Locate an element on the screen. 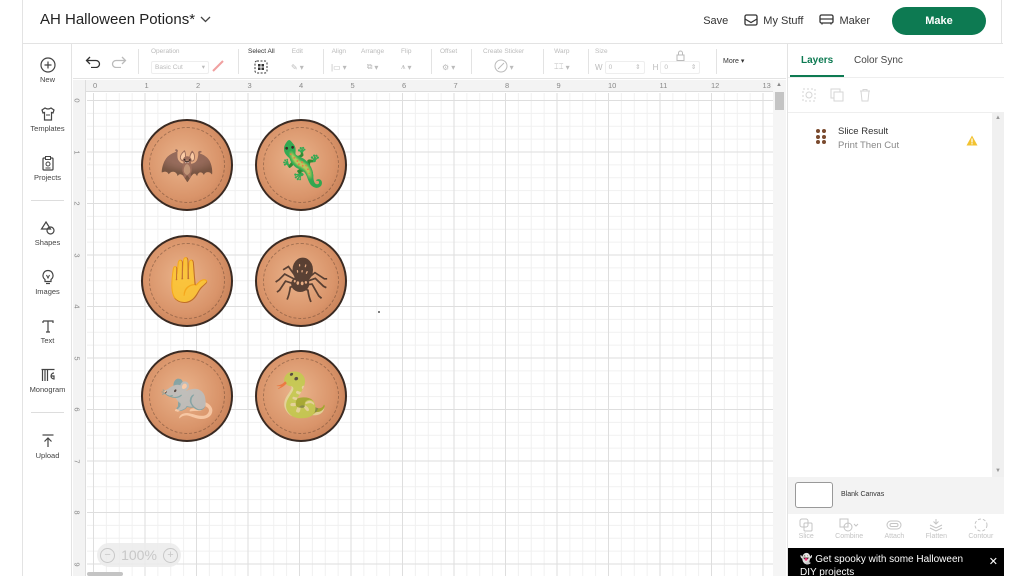 The width and height of the screenshot is (1024, 576). layer-item: Slice Result Print Then Cut is located at coordinates (890, 137).